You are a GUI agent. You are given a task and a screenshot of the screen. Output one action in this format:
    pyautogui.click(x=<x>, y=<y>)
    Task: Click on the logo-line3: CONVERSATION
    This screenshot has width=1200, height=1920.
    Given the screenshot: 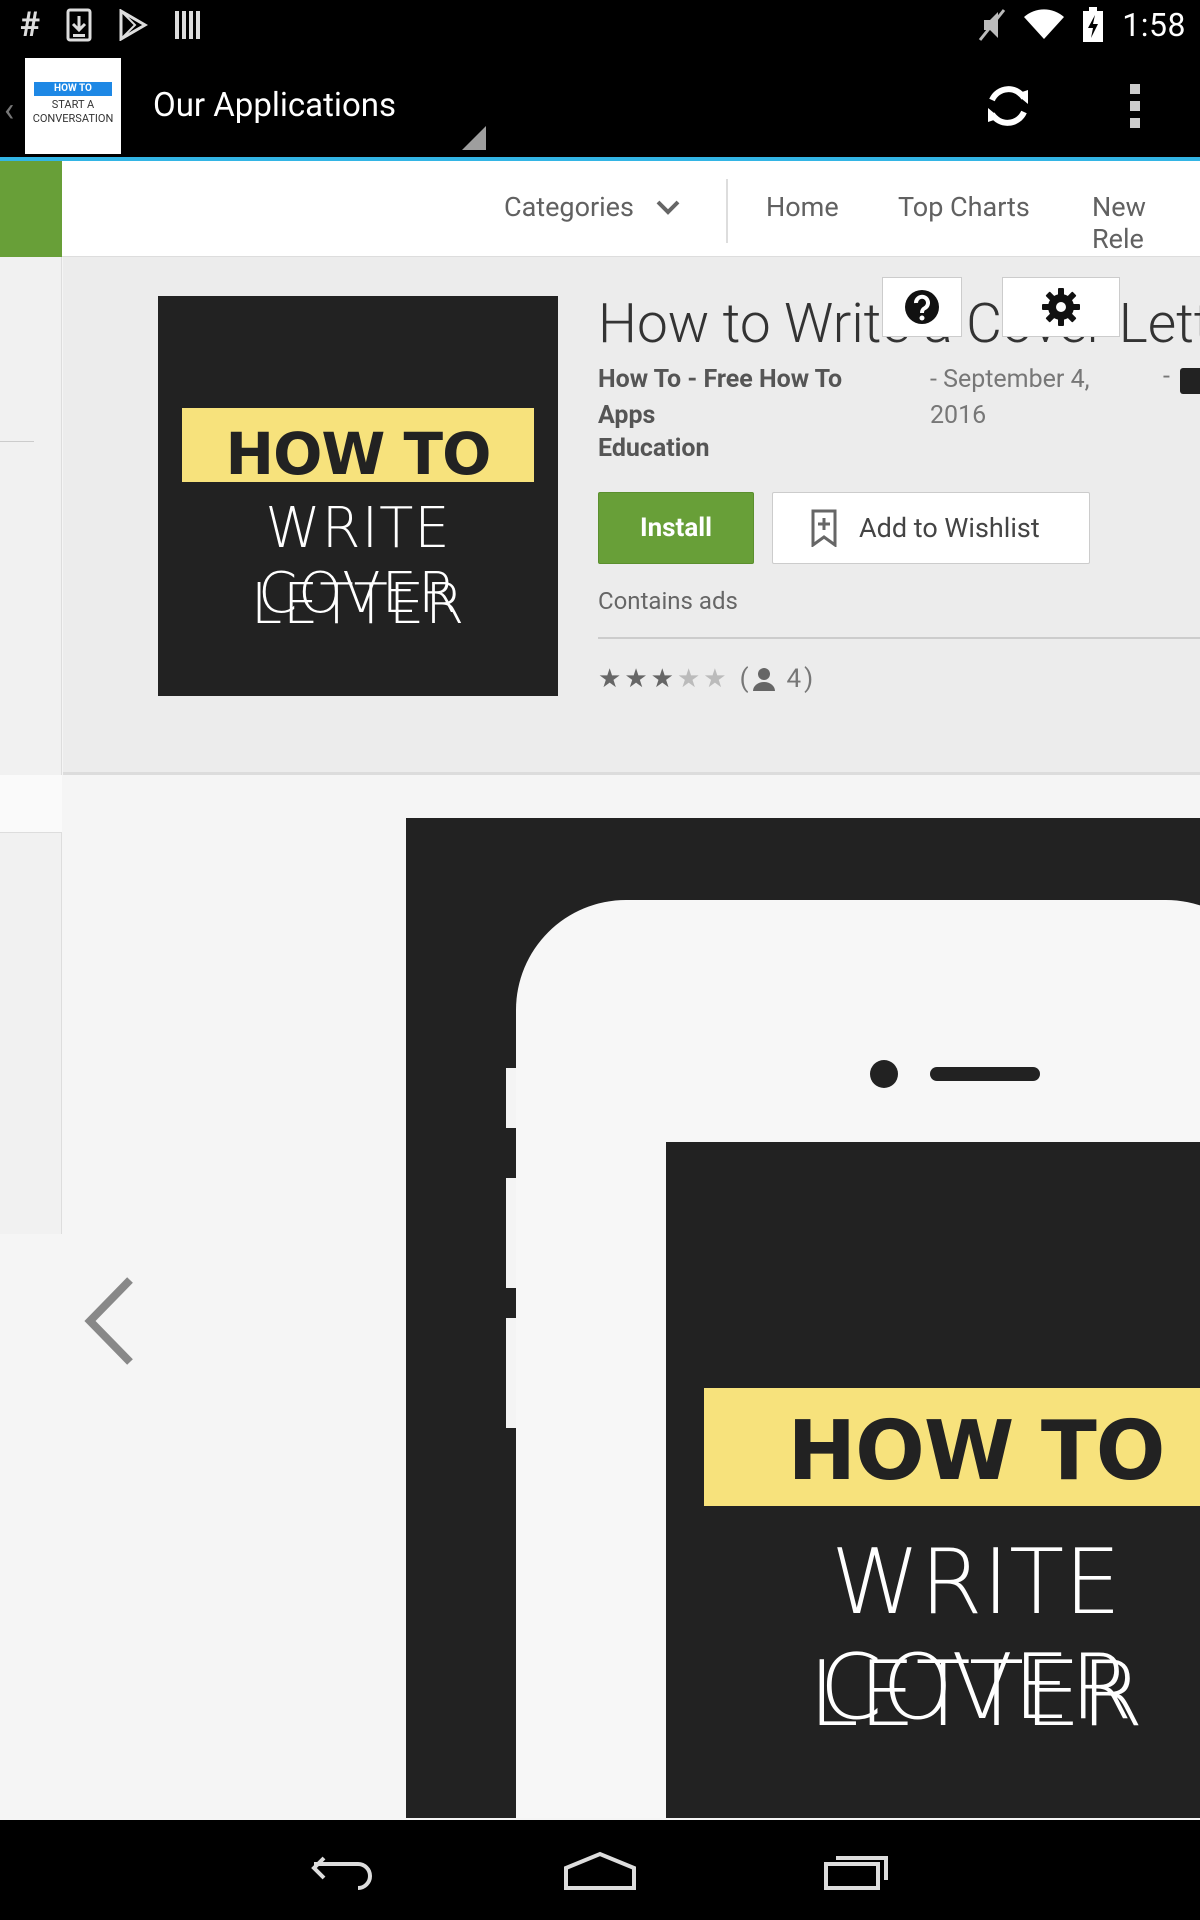 What is the action you would take?
    pyautogui.click(x=73, y=118)
    